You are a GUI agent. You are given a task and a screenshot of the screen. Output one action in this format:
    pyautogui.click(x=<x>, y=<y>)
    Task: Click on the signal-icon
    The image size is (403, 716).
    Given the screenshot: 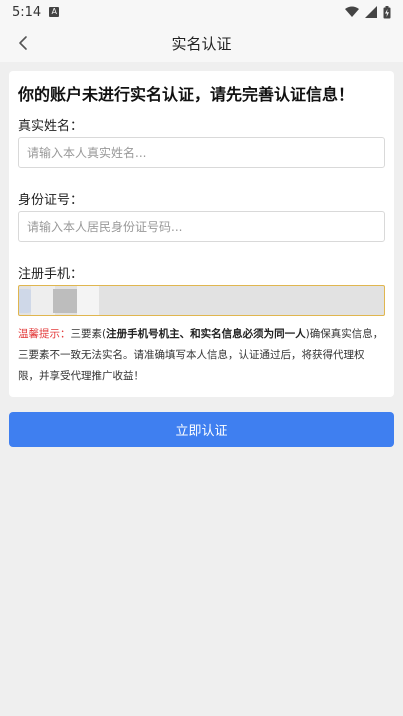 What is the action you would take?
    pyautogui.click(x=371, y=12)
    